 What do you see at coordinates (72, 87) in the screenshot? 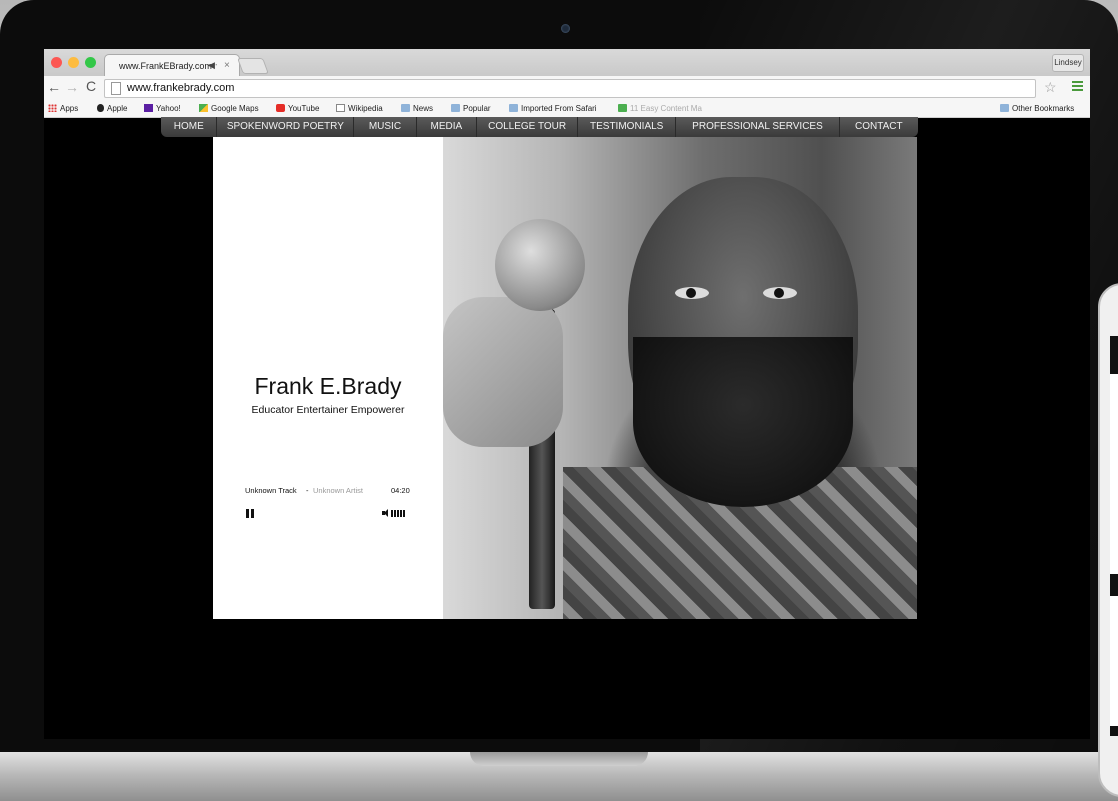
I see `forward-button: →` at bounding box center [72, 87].